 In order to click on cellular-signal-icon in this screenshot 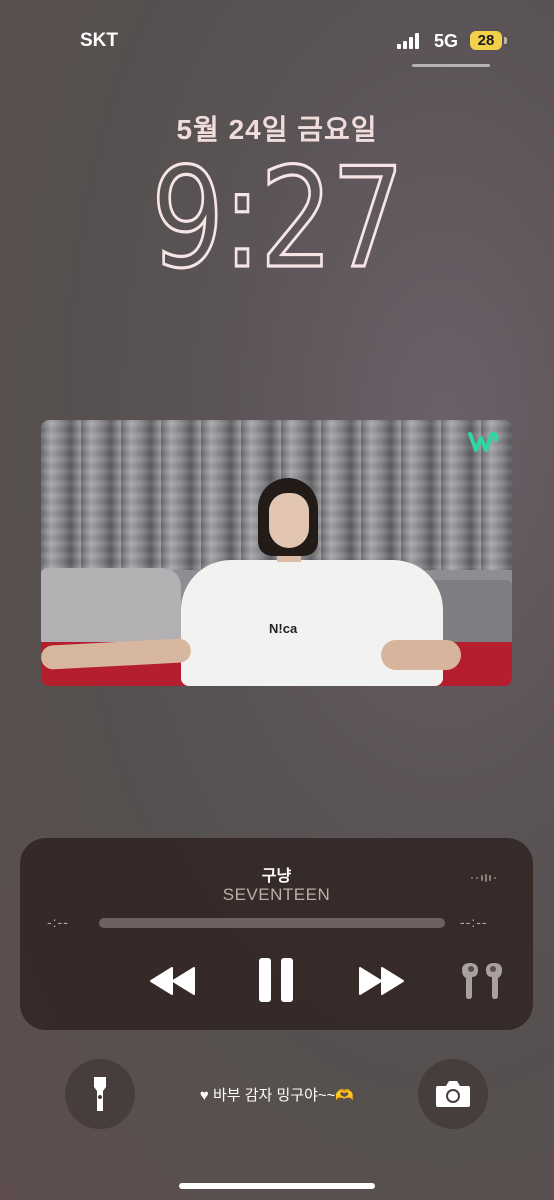, I will do `click(411, 41)`.